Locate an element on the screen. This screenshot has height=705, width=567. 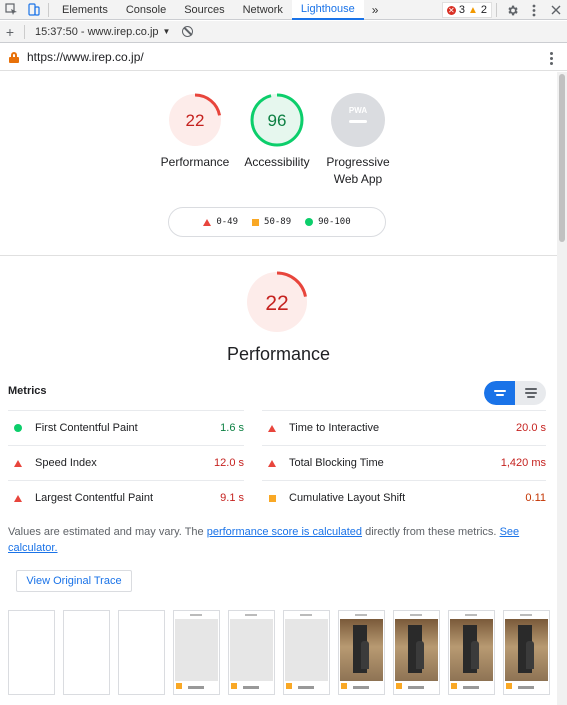
performance-category-score: 22 is located at coordinates (276, 303).